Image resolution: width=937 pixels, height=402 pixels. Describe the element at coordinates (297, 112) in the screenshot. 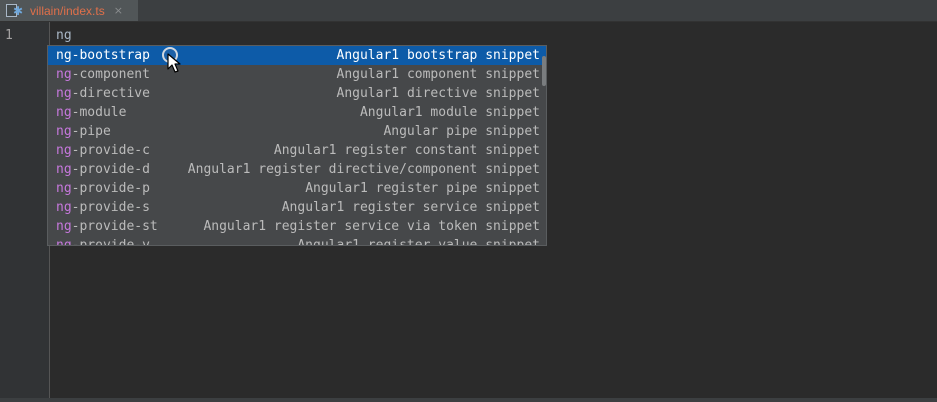

I see `completion-item: ng-module Angular1 module snippet` at that location.